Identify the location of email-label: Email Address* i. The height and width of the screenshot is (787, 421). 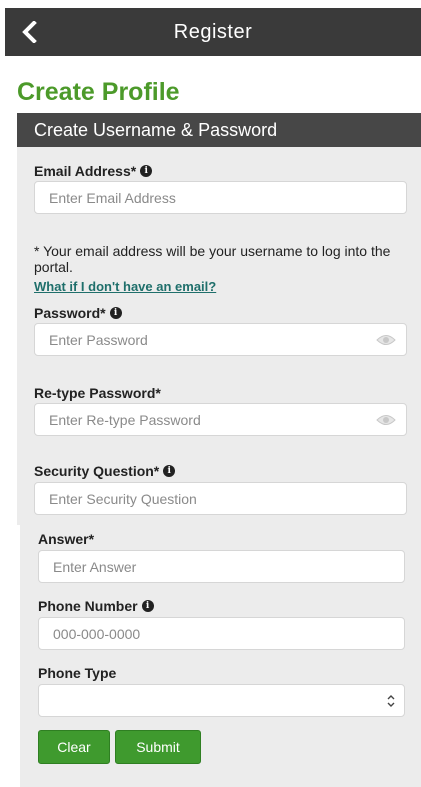
(93, 171).